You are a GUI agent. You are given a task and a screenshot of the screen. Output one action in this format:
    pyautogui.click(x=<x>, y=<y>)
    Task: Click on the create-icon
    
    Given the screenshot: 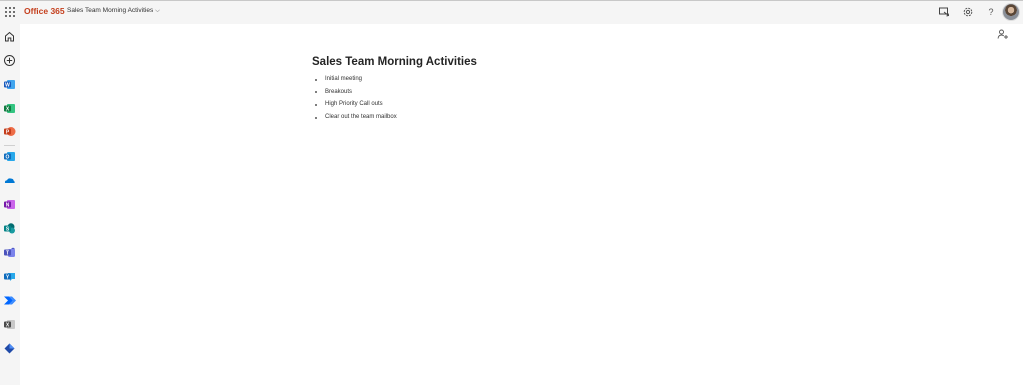 What is the action you would take?
    pyautogui.click(x=9, y=60)
    